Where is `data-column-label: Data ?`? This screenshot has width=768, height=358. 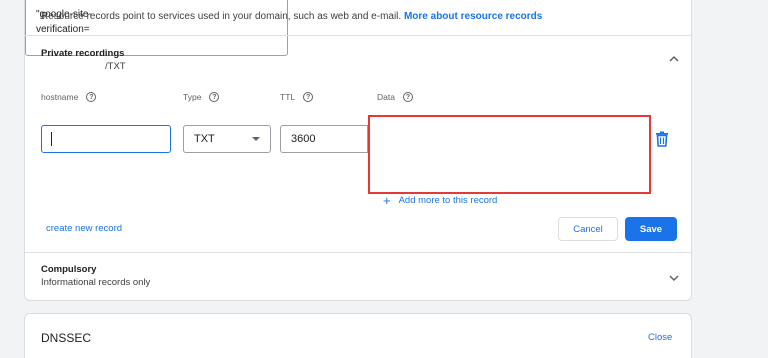
data-column-label: Data ? is located at coordinates (395, 97).